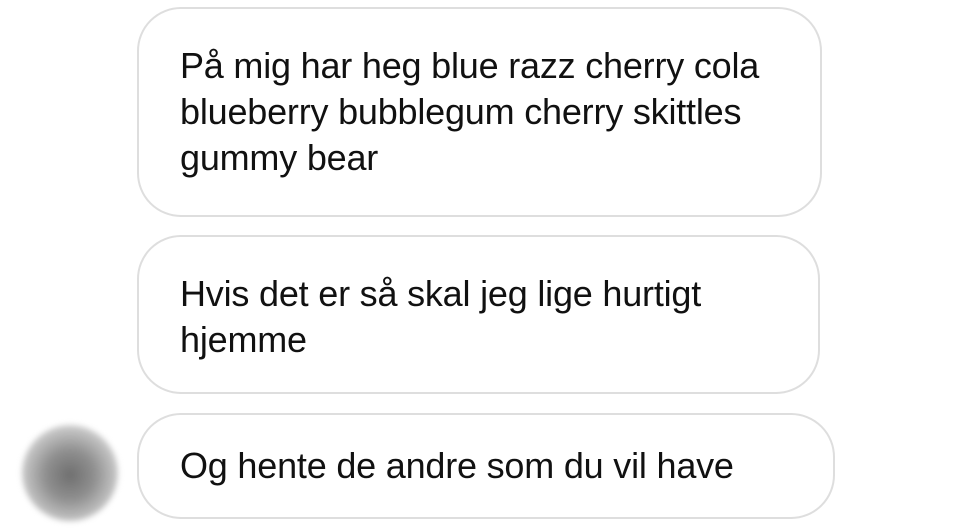  I want to click on avatar, so click(70, 473).